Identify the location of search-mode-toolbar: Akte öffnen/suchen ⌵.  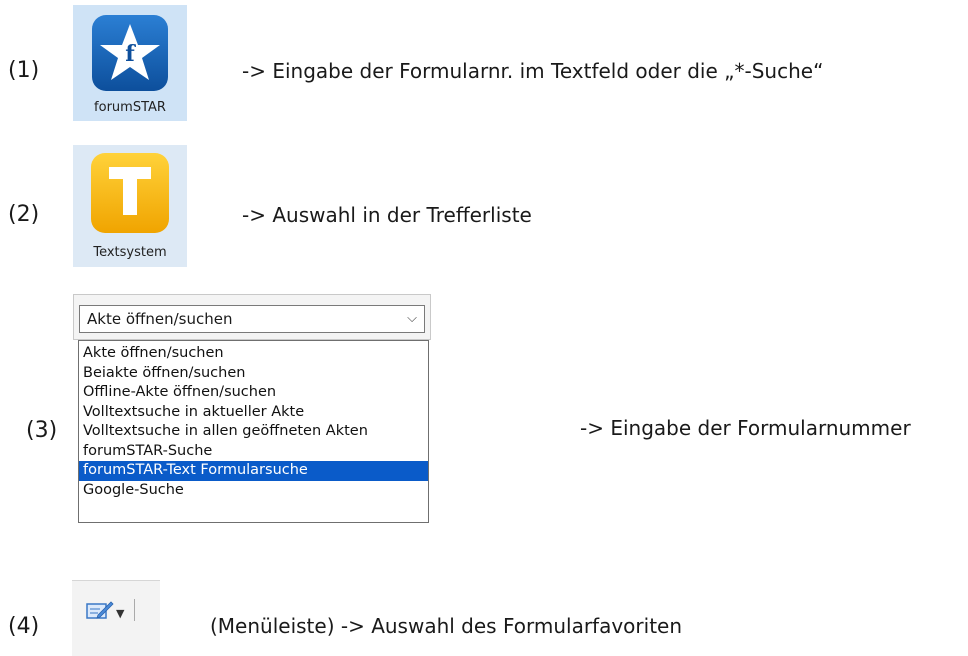
(252, 317).